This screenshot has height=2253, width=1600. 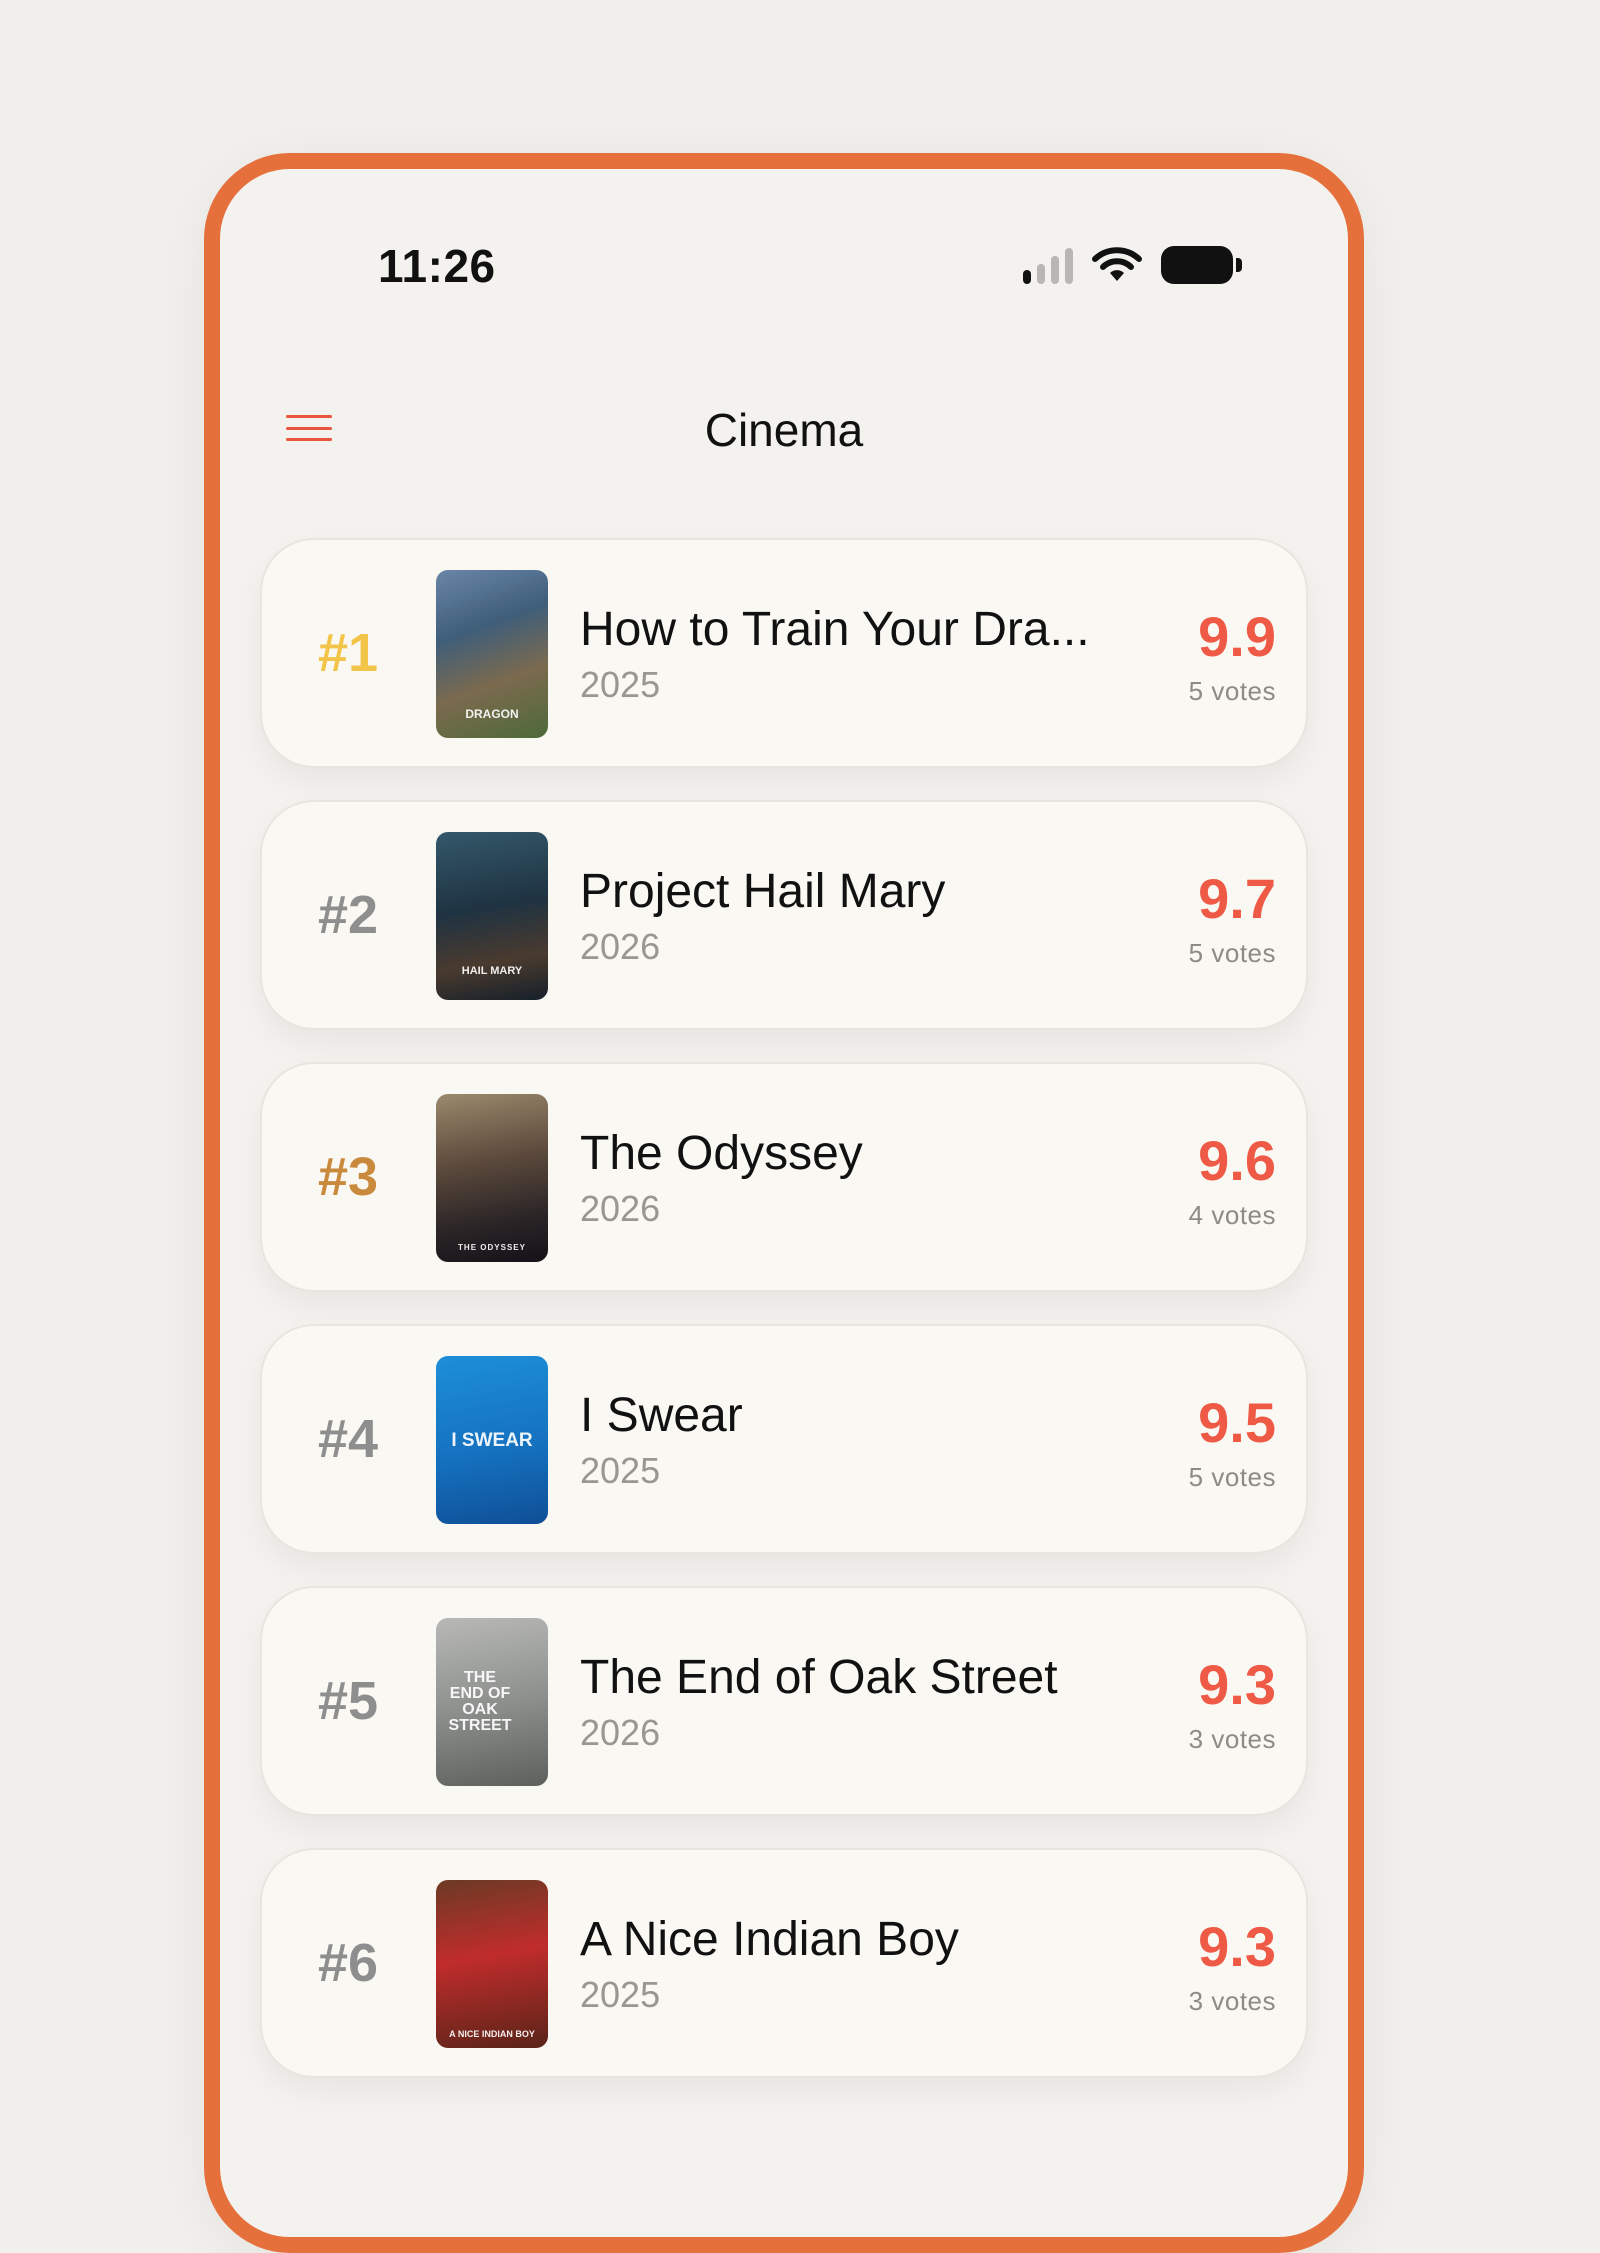 I want to click on page-title: Cinema, so click(x=784, y=430).